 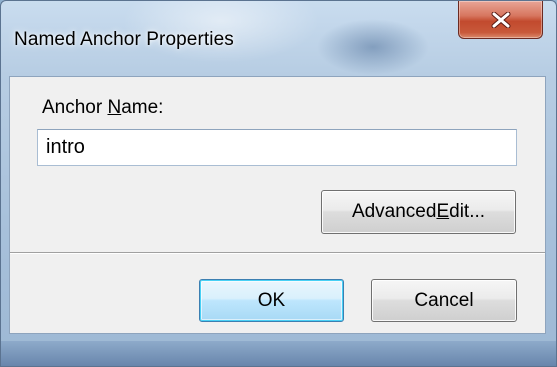 I want to click on close-button, so click(x=500, y=20).